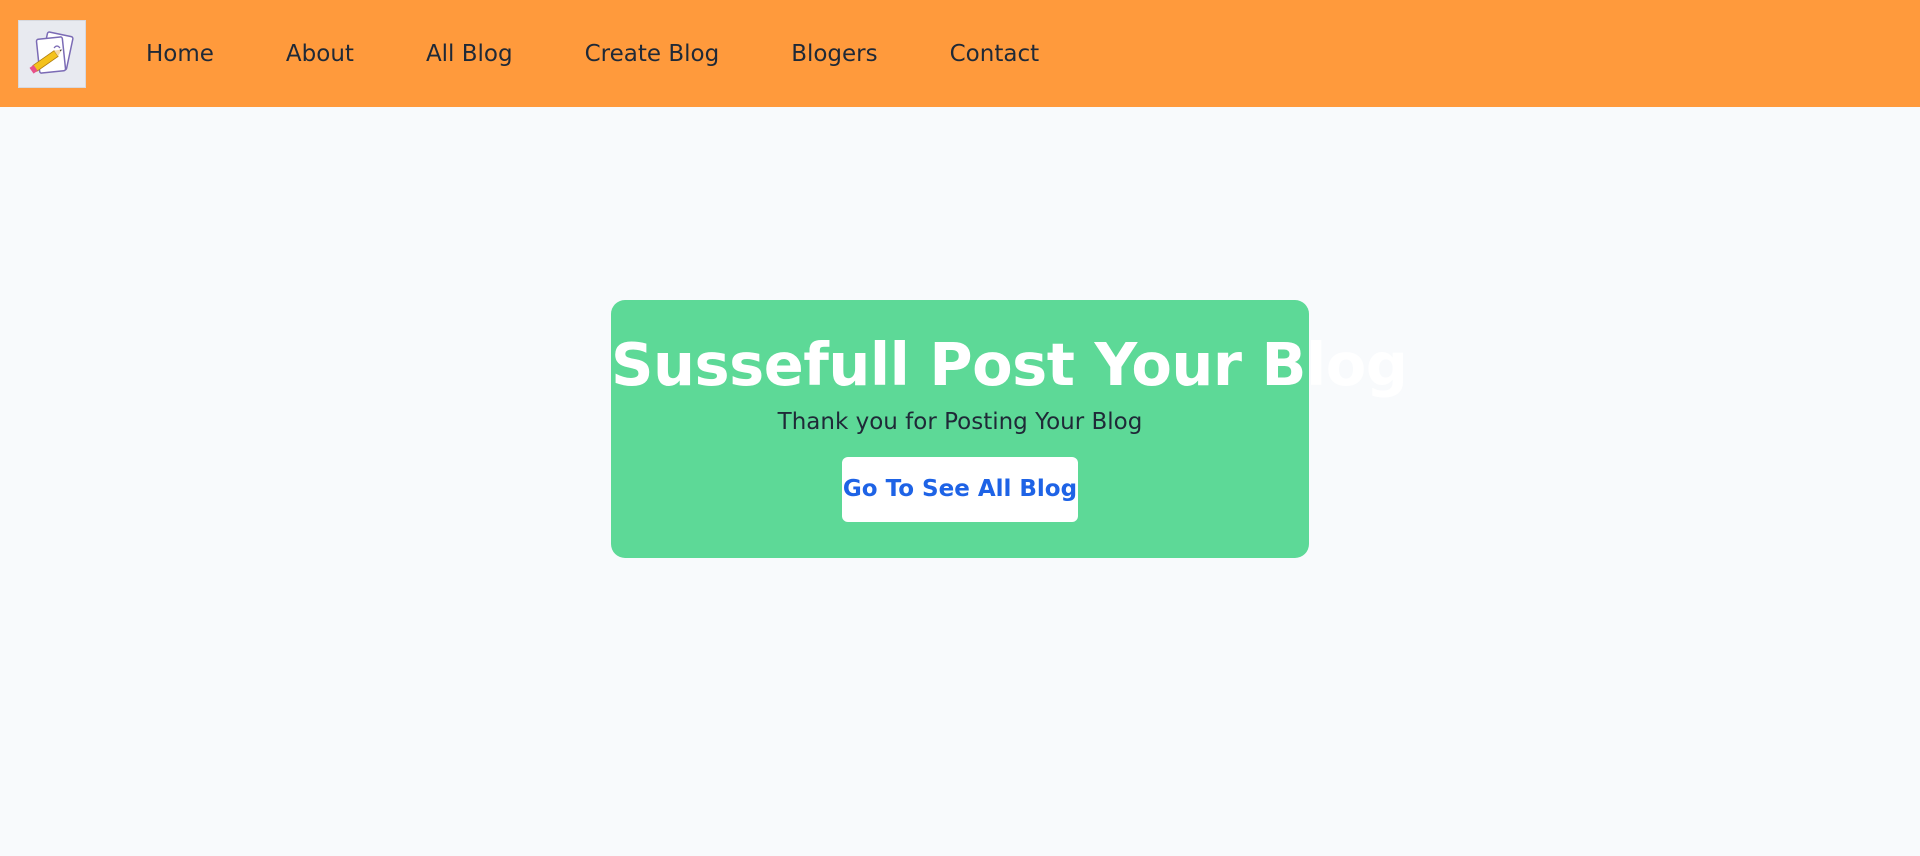 Image resolution: width=1920 pixels, height=856 pixels. Describe the element at coordinates (960, 489) in the screenshot. I see `see-all-blog-button: Go To See All Blog` at that location.